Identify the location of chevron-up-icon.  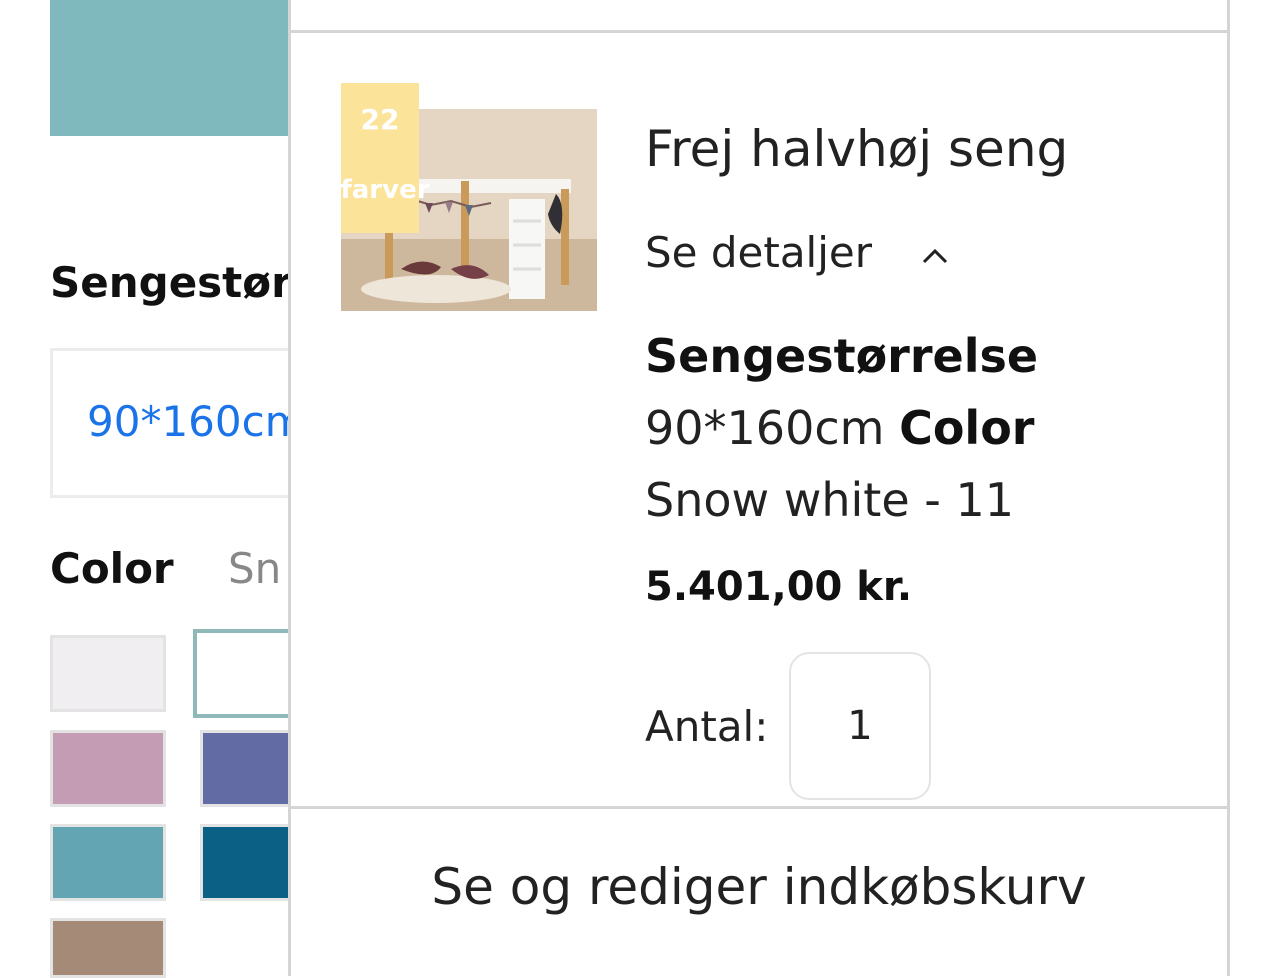
(935, 256).